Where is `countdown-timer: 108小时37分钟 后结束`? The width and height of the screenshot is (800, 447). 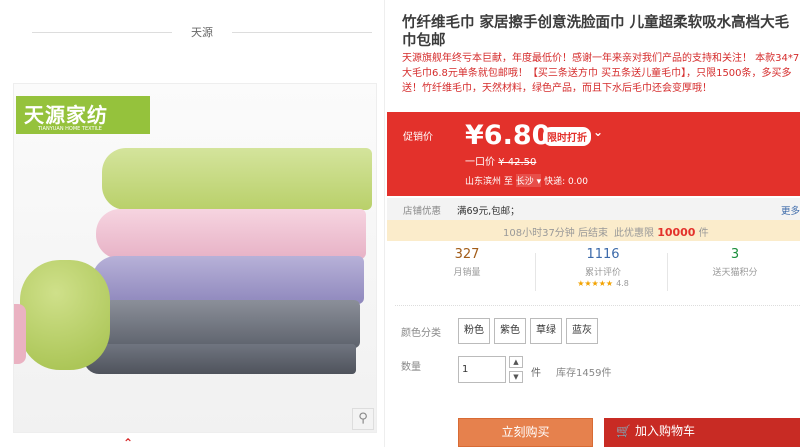
countdown-timer: 108小时37分钟 后结束 is located at coordinates (555, 233).